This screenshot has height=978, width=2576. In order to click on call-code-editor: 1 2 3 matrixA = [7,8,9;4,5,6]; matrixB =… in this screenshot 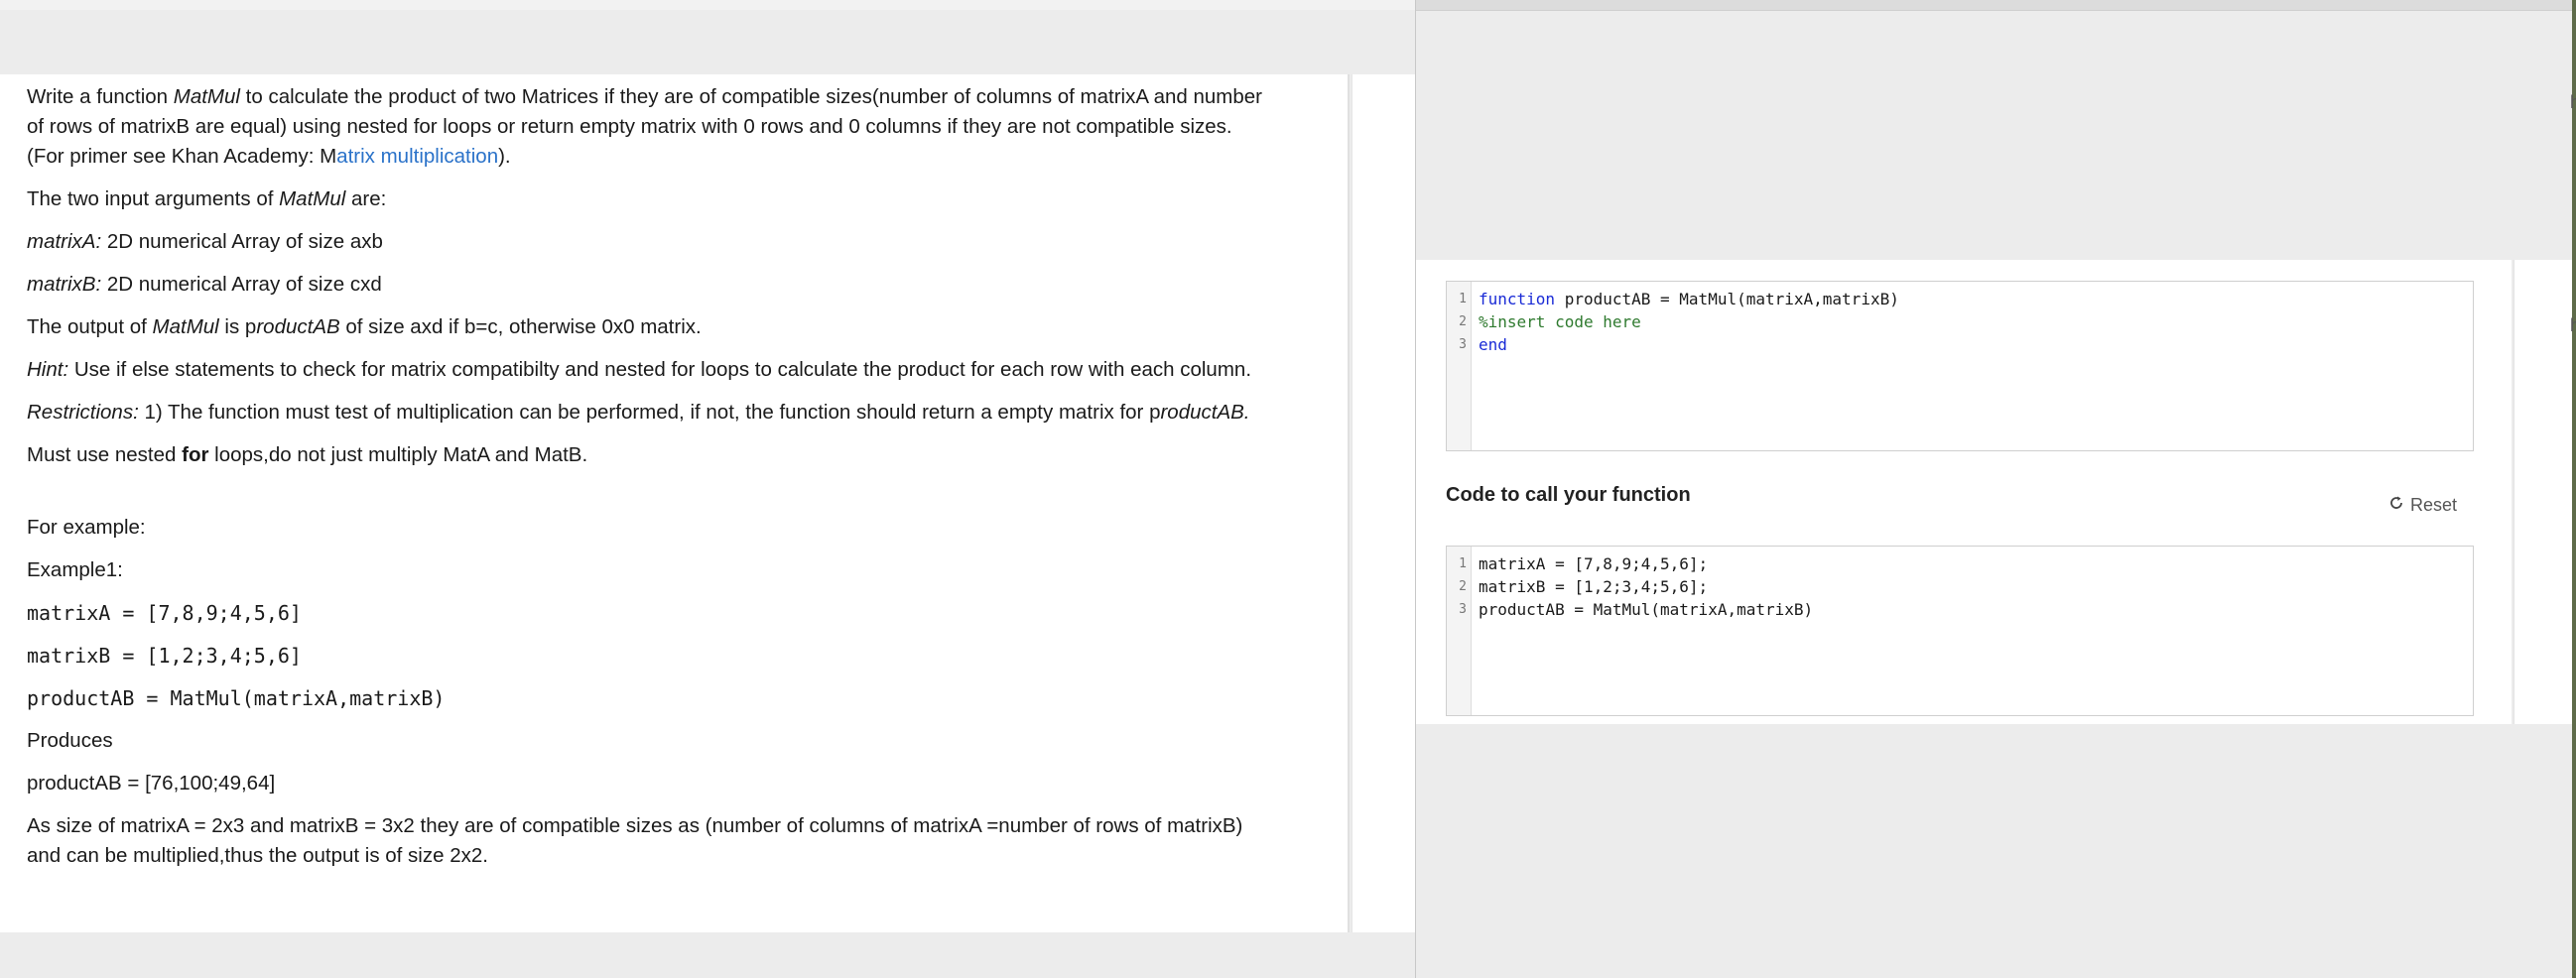, I will do `click(1960, 631)`.